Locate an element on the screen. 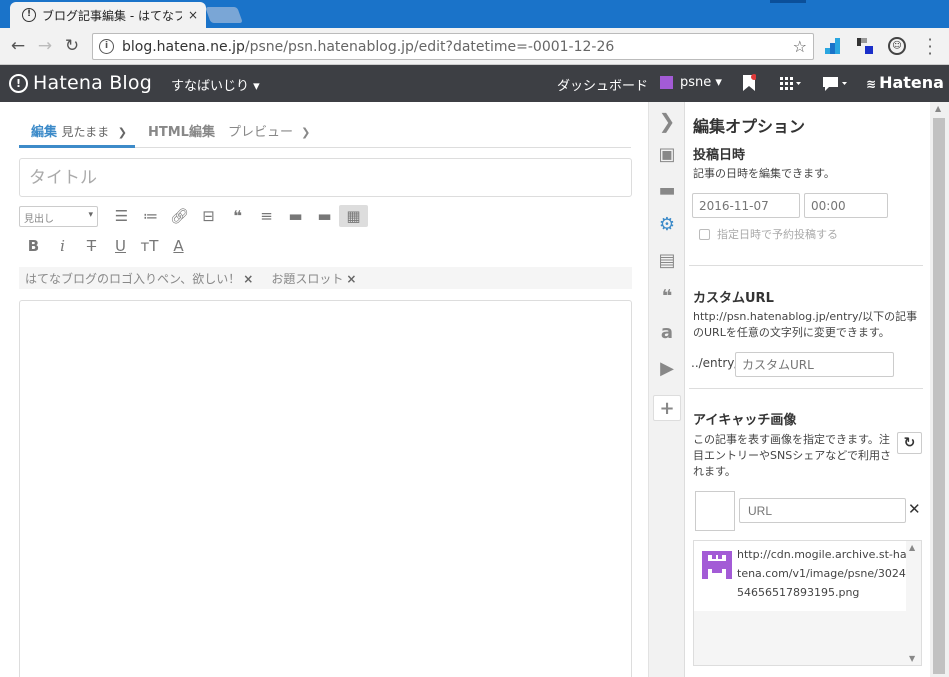 Image resolution: width=949 pixels, height=677 pixels. extension-chart-icon is located at coordinates (833, 46).